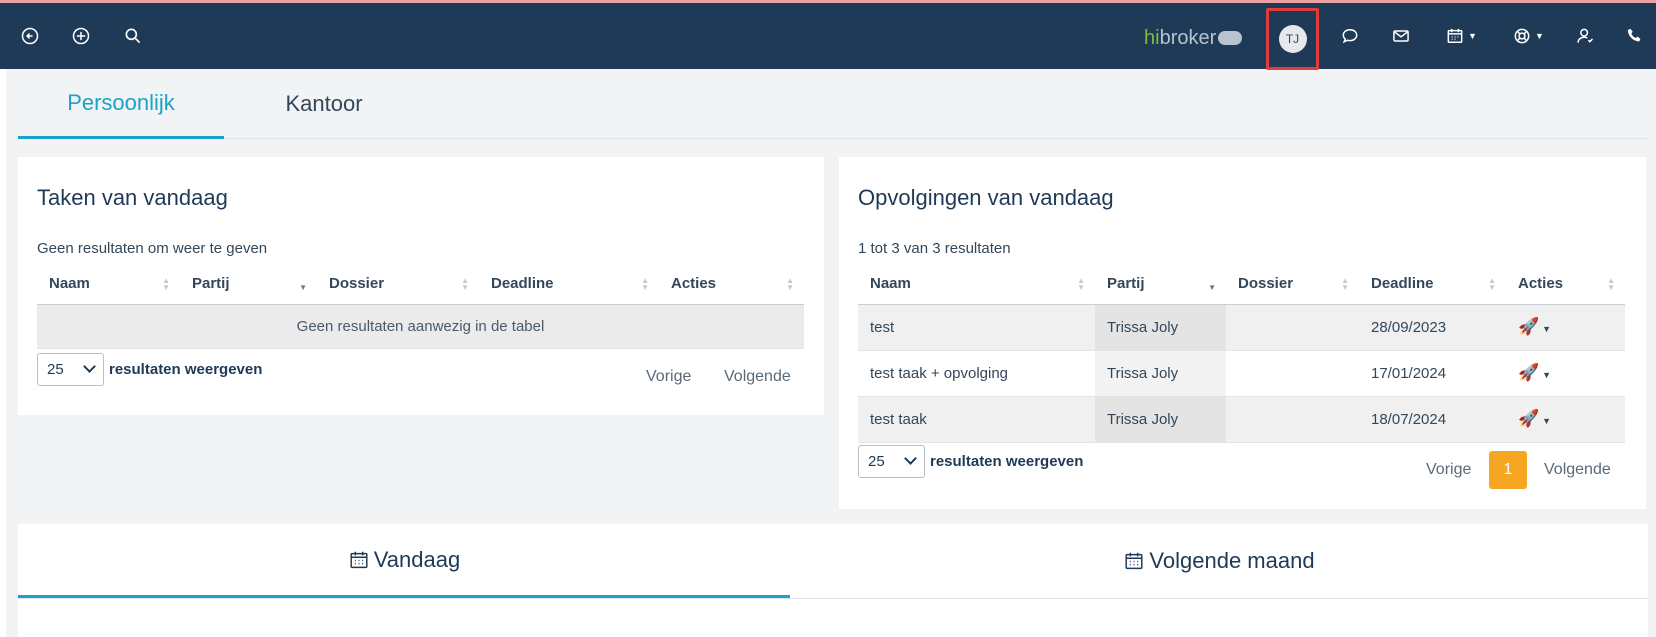 The width and height of the screenshot is (1656, 637). I want to click on back-icon, so click(30, 36).